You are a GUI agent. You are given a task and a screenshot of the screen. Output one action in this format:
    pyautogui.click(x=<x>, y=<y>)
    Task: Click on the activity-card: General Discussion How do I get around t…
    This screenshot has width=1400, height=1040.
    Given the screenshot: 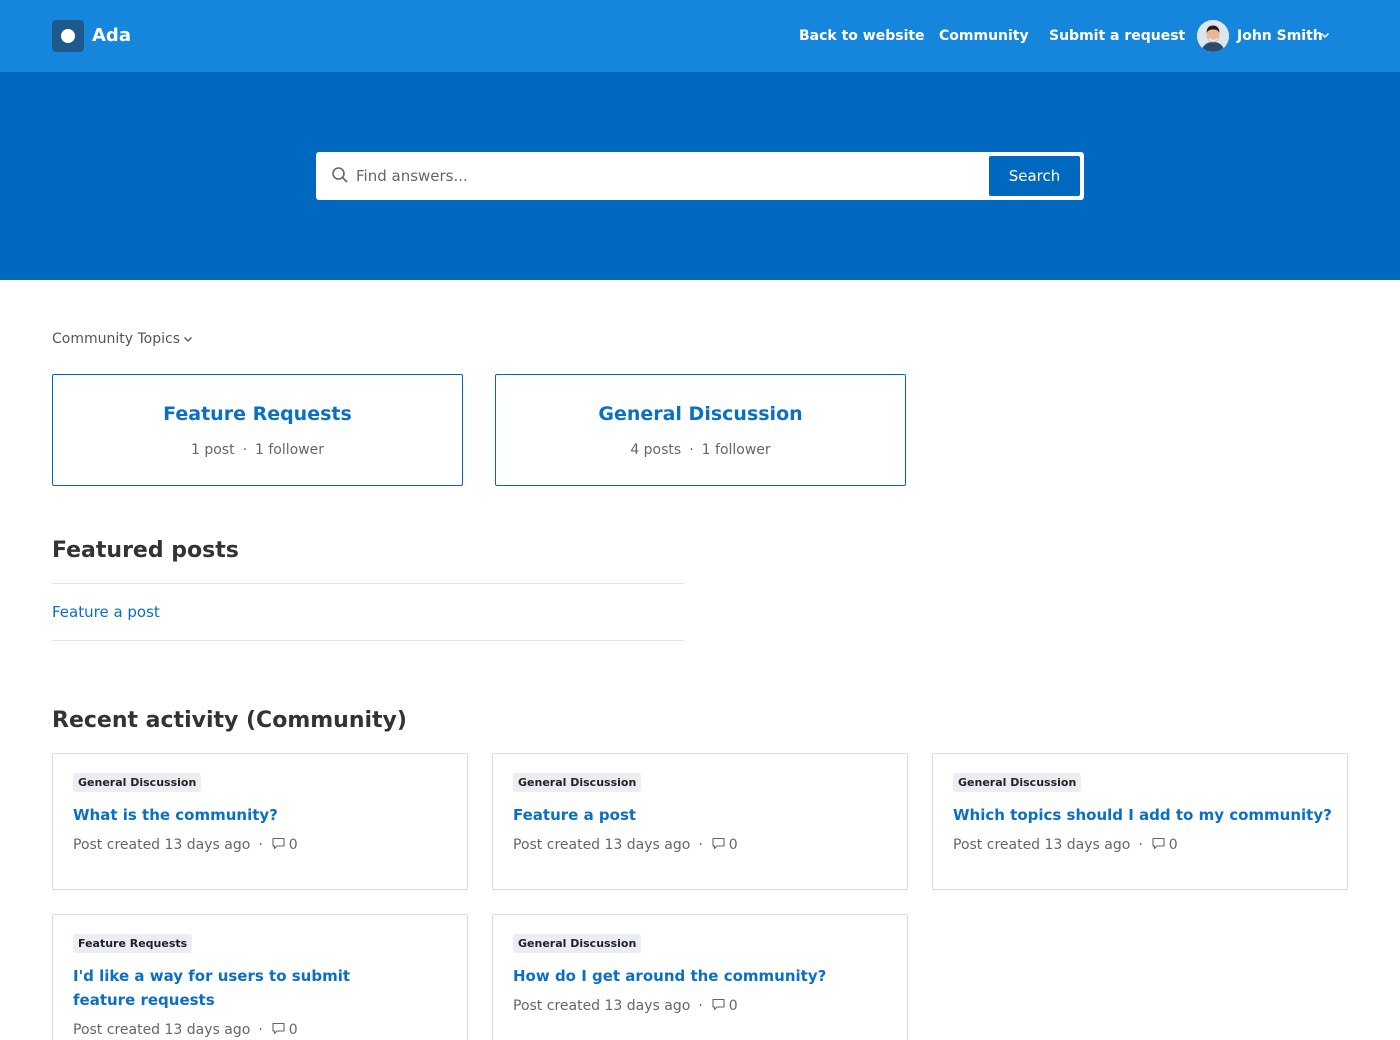 What is the action you would take?
    pyautogui.click(x=700, y=977)
    